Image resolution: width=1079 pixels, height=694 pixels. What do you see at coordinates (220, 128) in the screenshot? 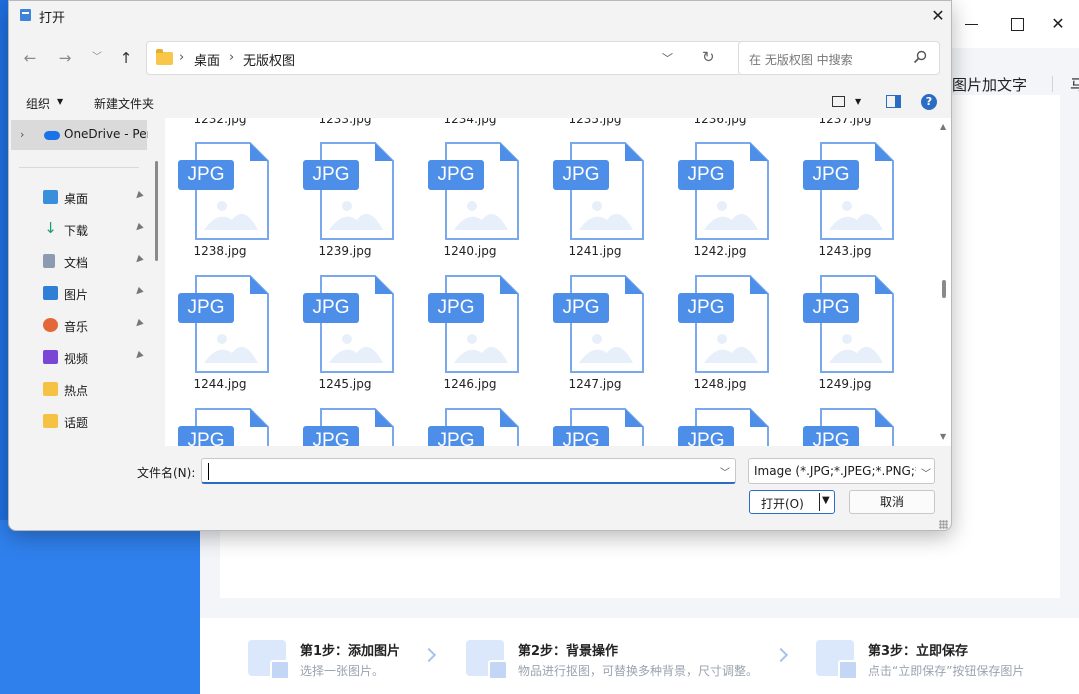
I see `file-item: JPG1232.jpg` at bounding box center [220, 128].